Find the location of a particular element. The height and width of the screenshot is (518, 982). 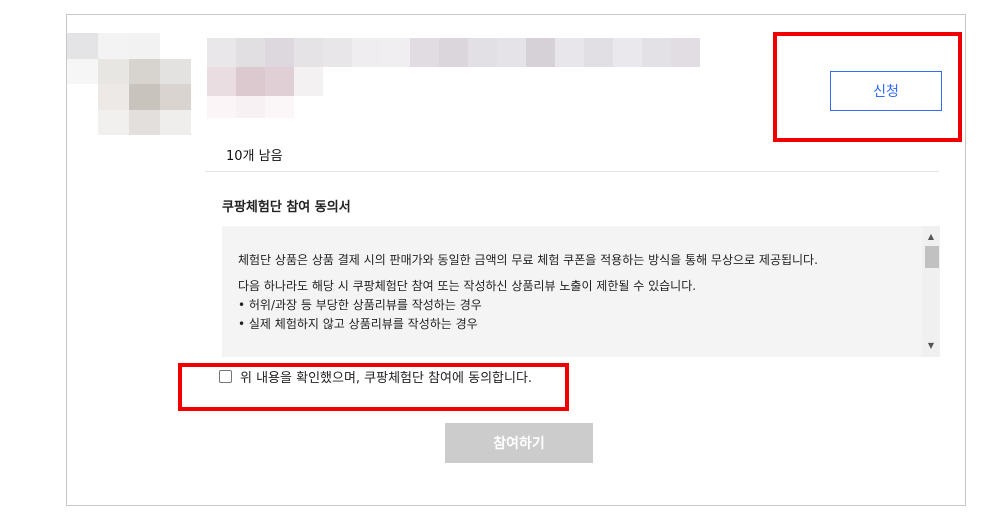

agree-row: 위 내용을 확인했으며, 쿠팡체험단 참여에 동의합니다. is located at coordinates (375, 376).